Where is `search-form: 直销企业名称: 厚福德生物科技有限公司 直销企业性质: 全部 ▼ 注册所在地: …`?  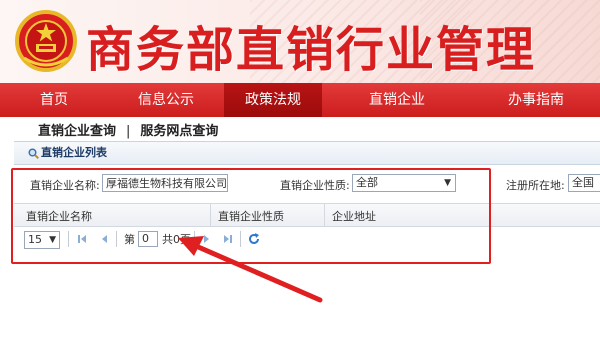
search-form: 直销企业名称: 厚福德生物科技有限公司 直销企业性质: 全部 ▼ 注册所在地: … is located at coordinates (300, 184).